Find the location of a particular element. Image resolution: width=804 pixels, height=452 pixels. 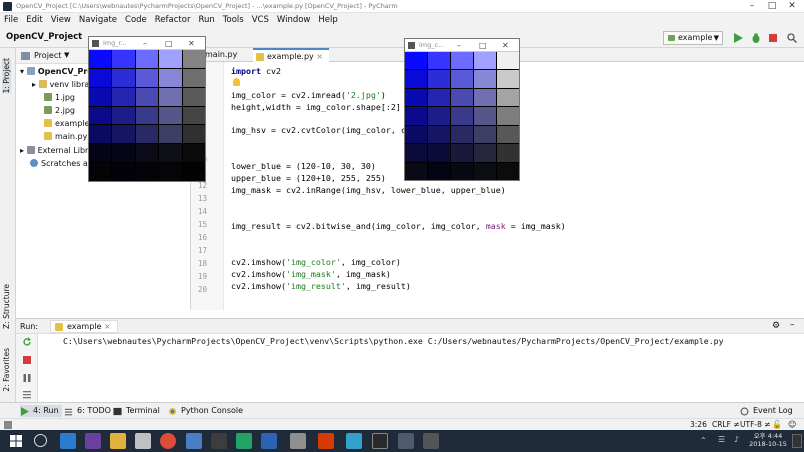

menu-view: View is located at coordinates (61, 20).